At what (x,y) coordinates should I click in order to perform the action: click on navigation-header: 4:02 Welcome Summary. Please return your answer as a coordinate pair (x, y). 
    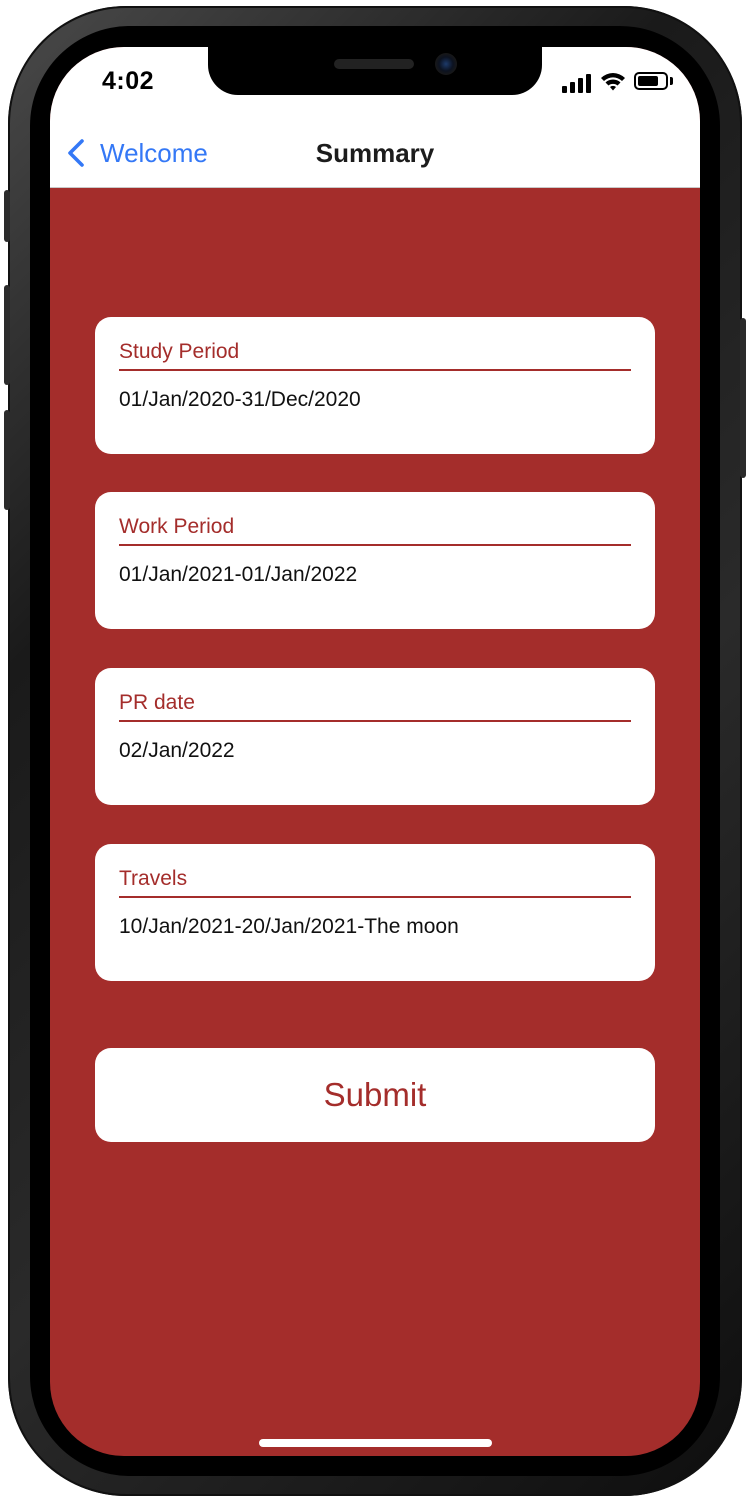
    Looking at the image, I should click on (375, 117).